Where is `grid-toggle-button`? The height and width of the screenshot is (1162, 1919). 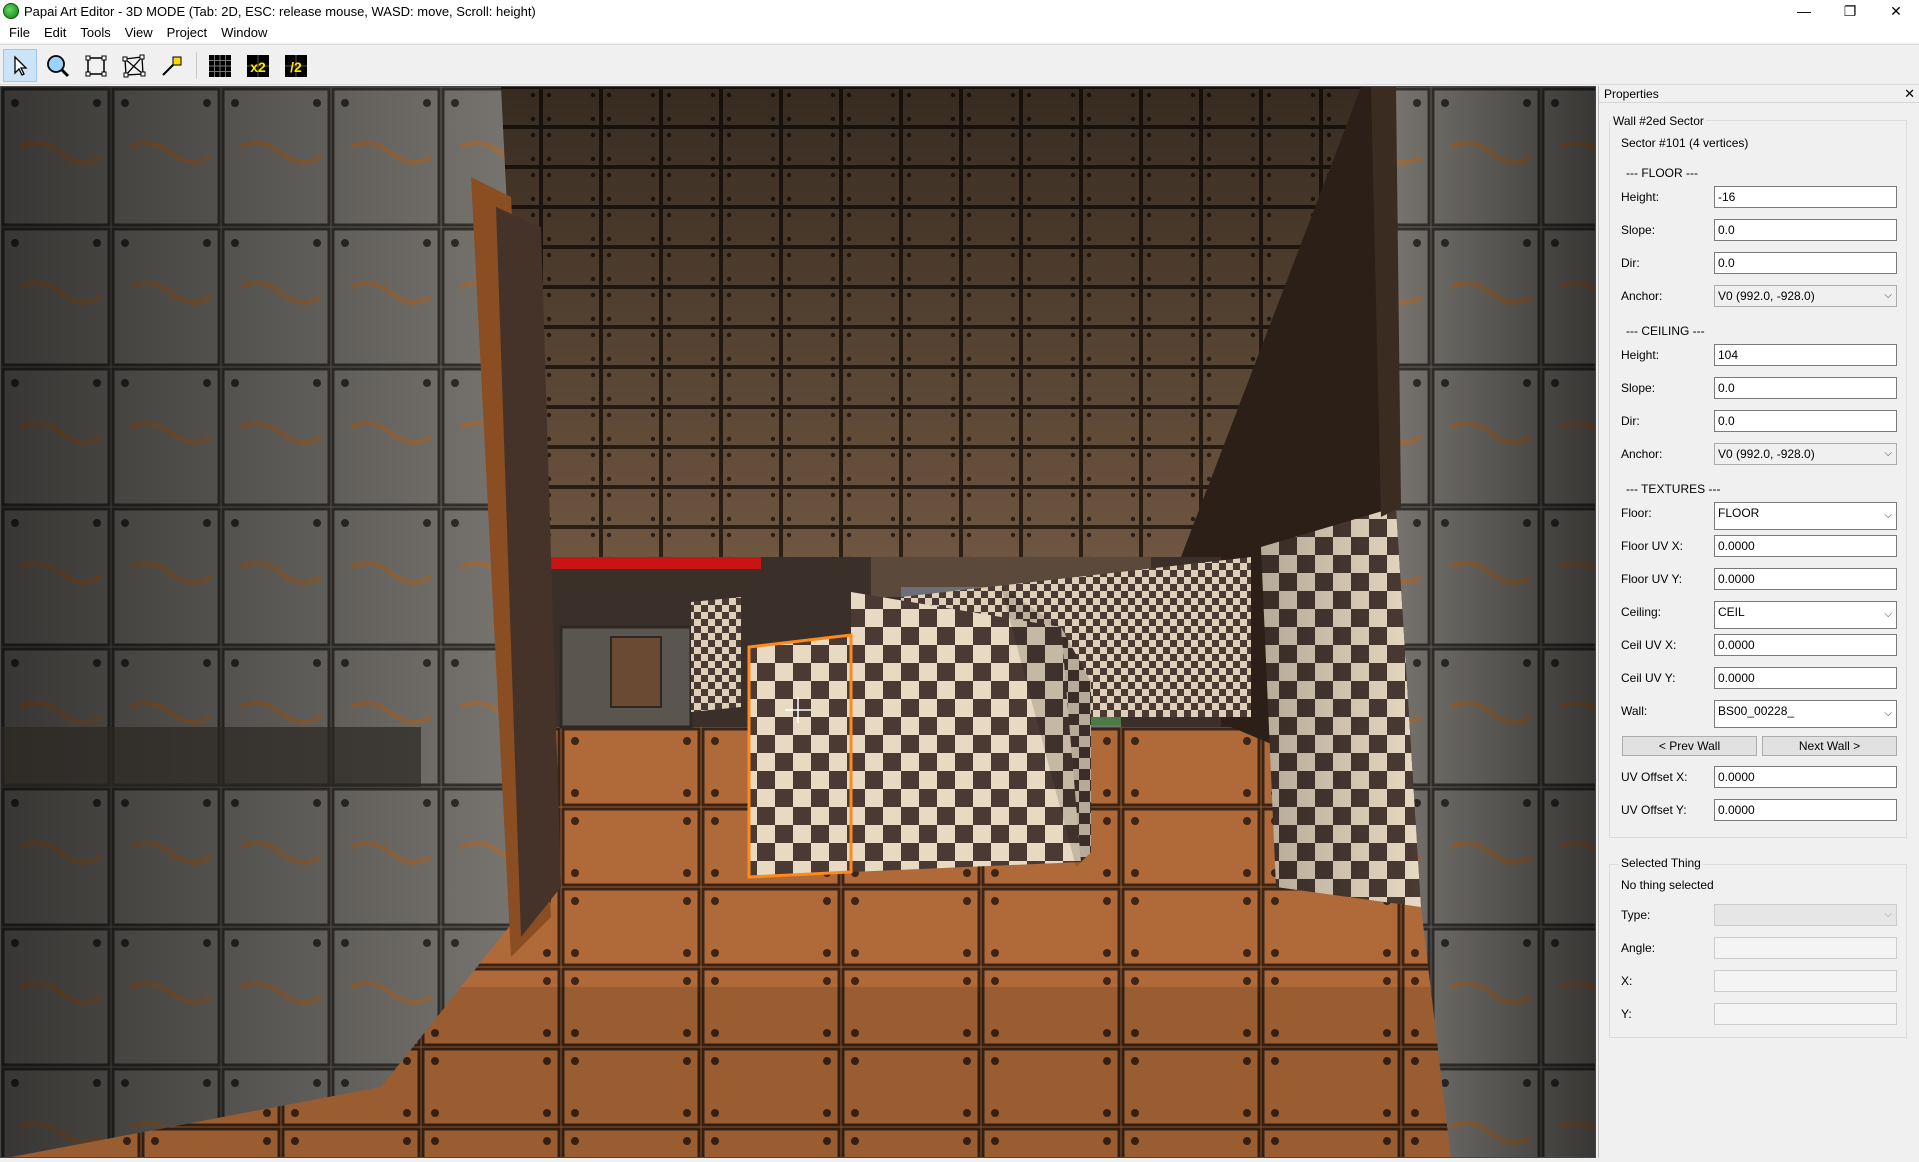
grid-toggle-button is located at coordinates (220, 65).